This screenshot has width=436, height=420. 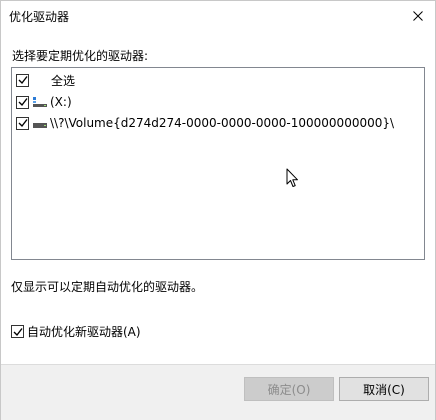 What do you see at coordinates (61, 102) in the screenshot?
I see `drive-x-label: (X:)` at bounding box center [61, 102].